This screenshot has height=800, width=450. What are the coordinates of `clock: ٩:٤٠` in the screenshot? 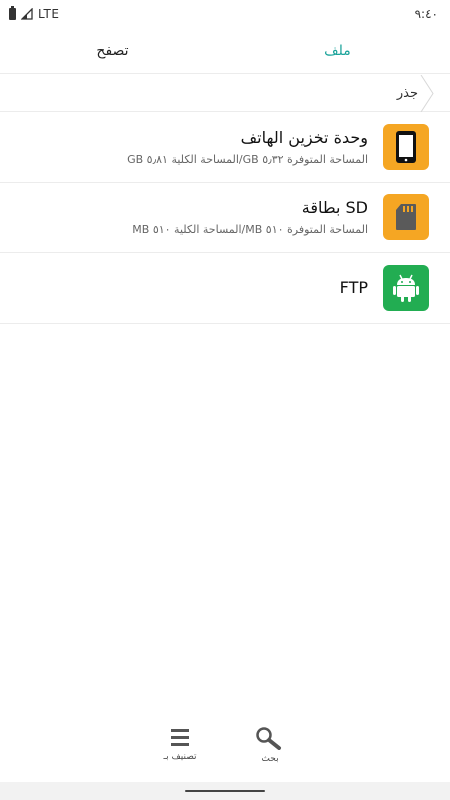 It's located at (426, 14).